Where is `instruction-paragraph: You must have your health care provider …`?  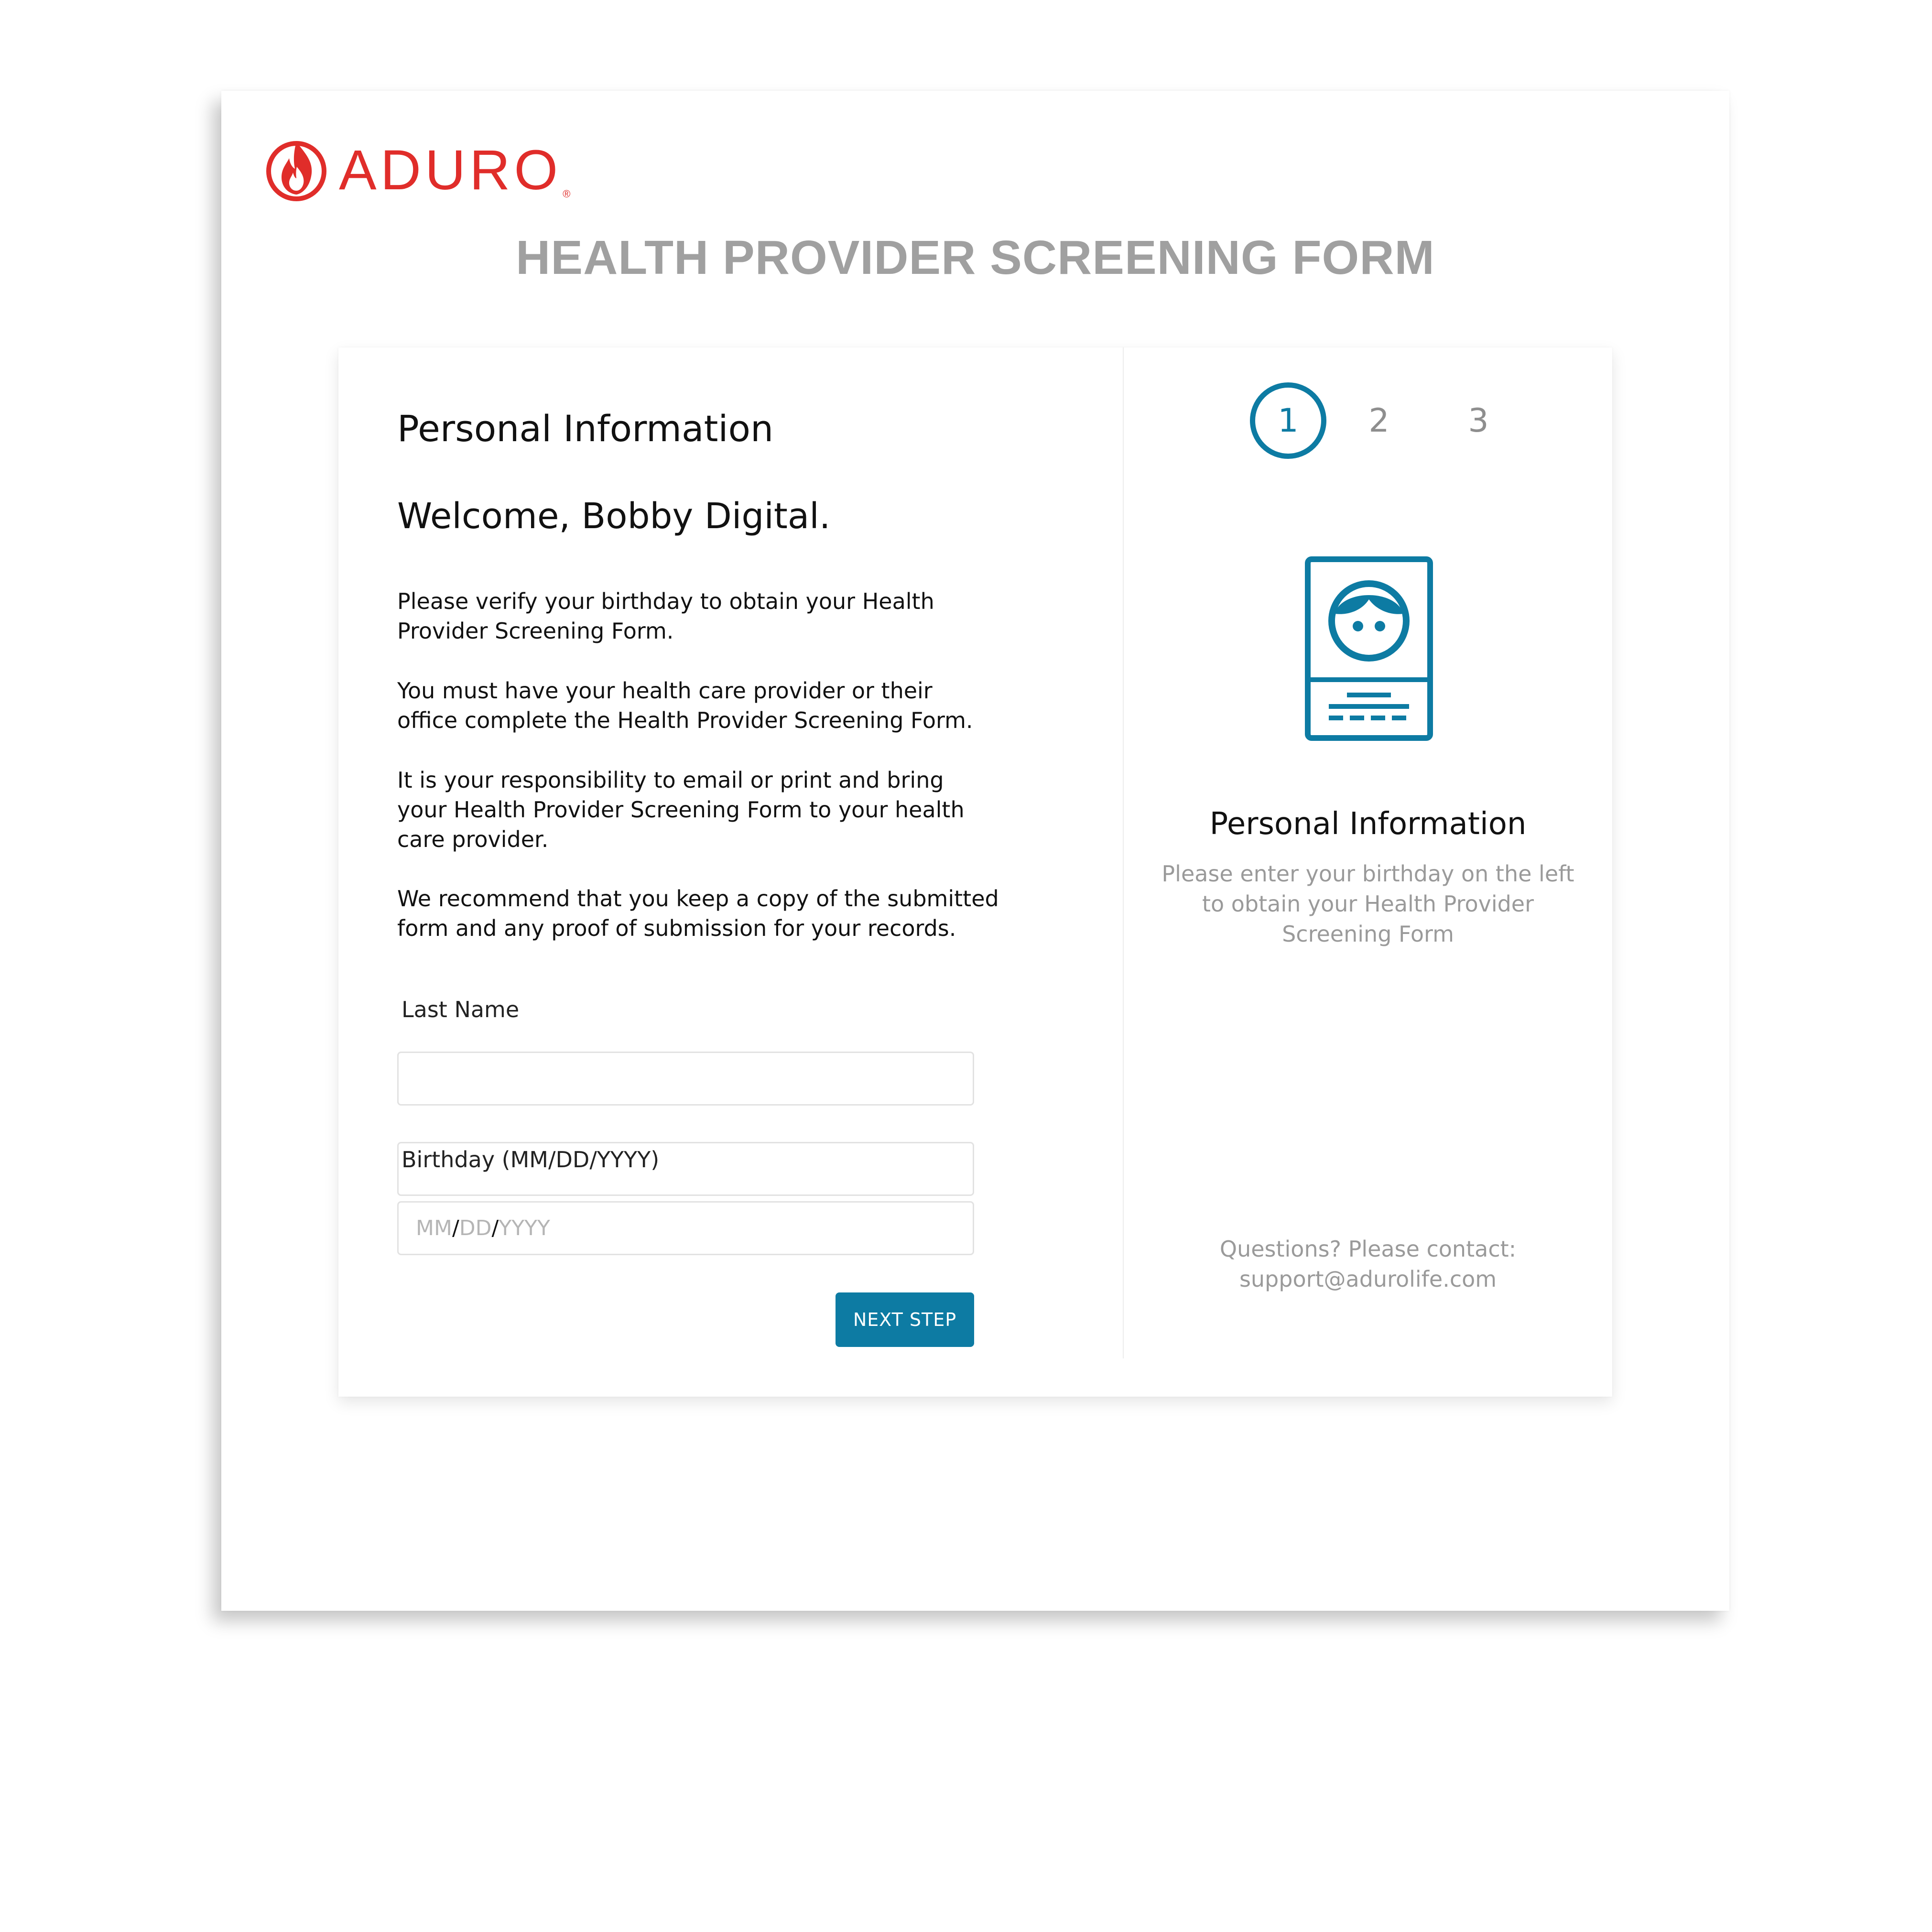
instruction-paragraph: You must have your health care provider … is located at coordinates (685, 706).